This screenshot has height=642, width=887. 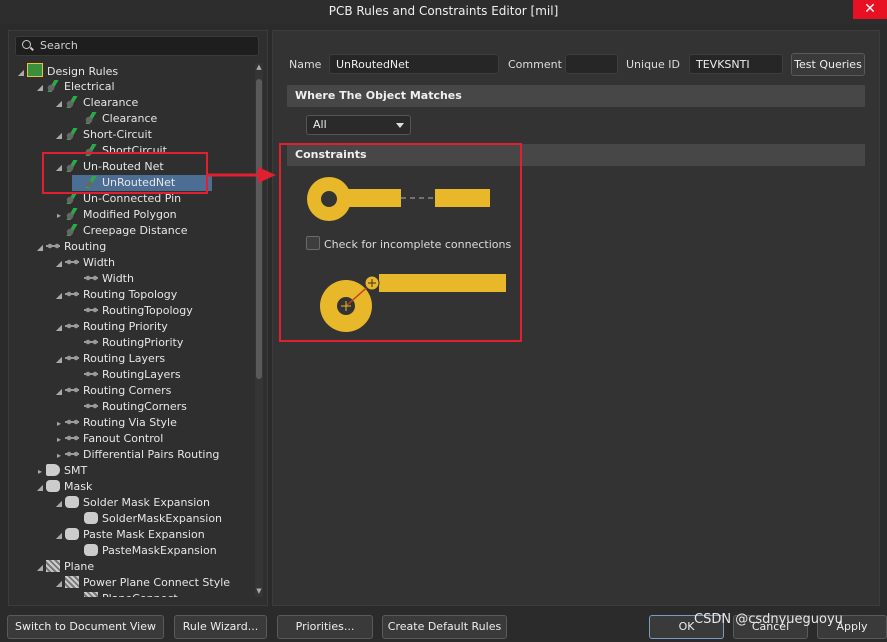 I want to click on search-placeholder: Search, so click(x=59, y=45).